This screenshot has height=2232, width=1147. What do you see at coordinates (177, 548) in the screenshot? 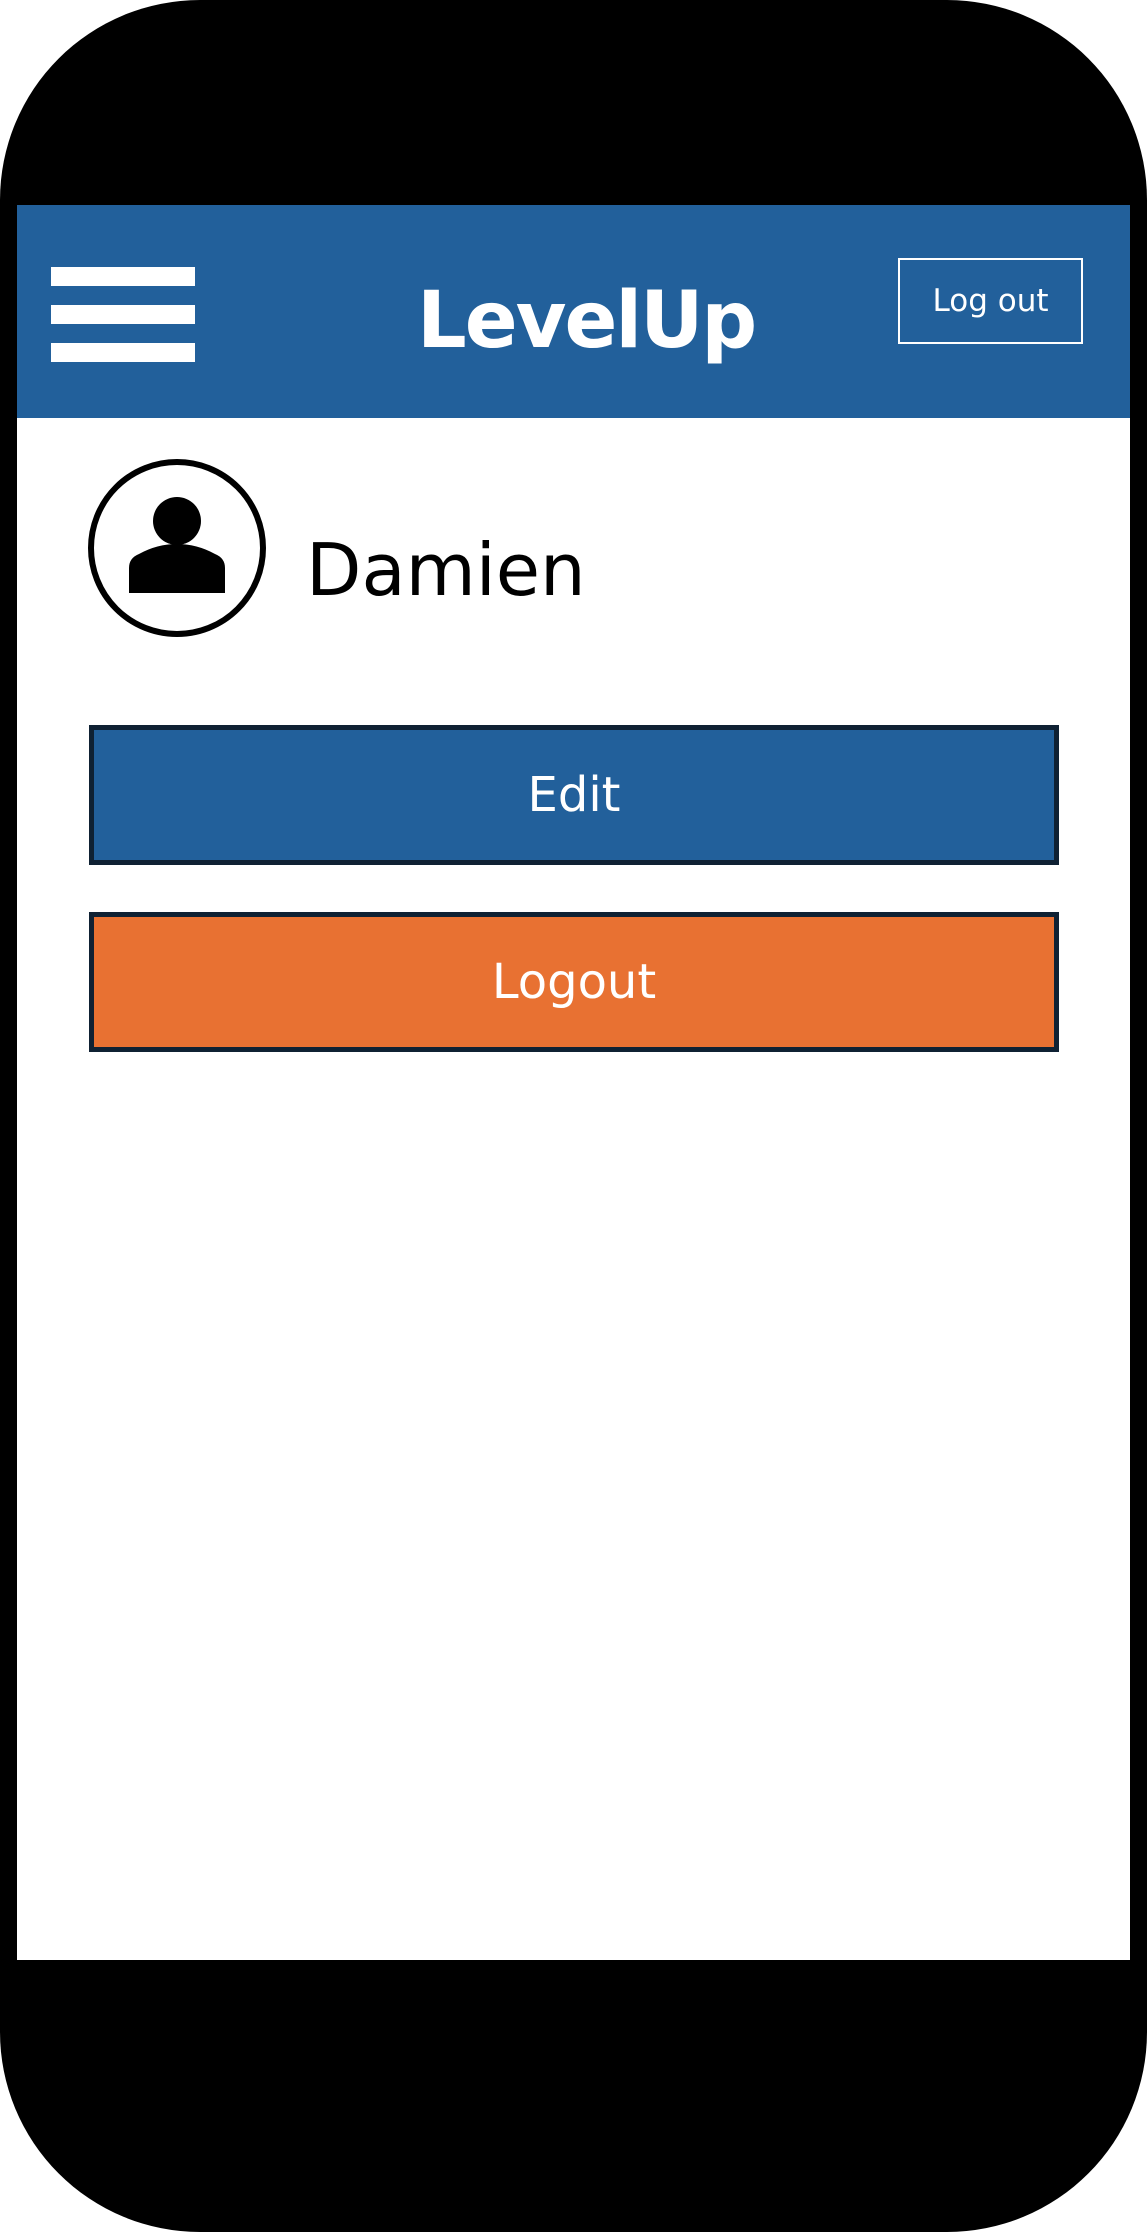
I see `user-avatar-icon` at bounding box center [177, 548].